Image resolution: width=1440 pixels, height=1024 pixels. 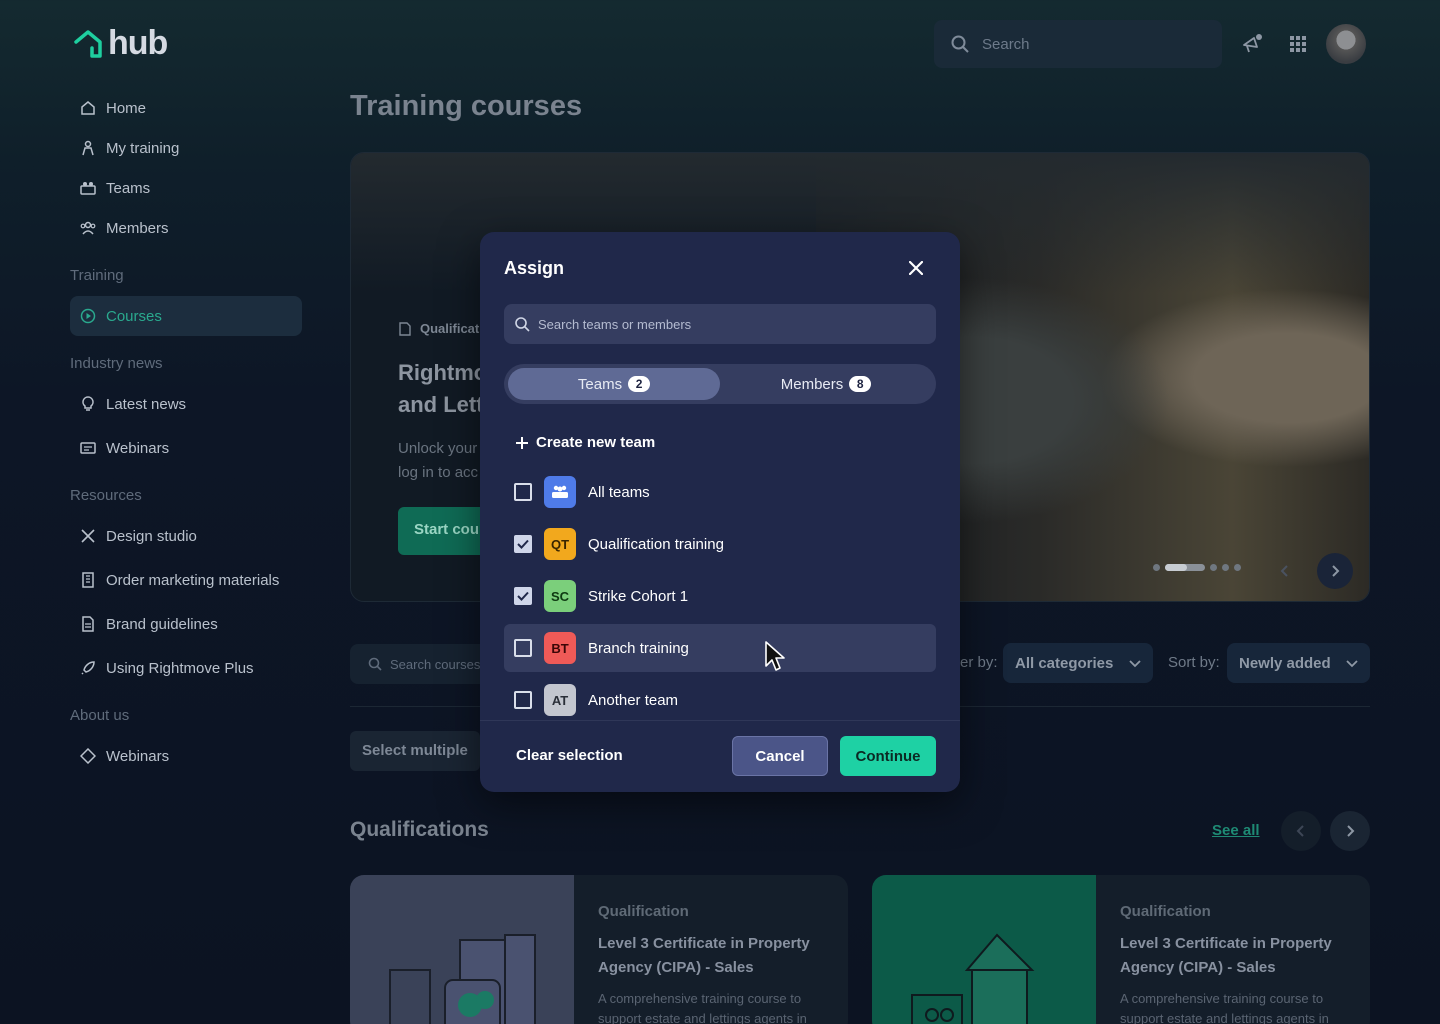 What do you see at coordinates (88, 43) in the screenshot?
I see `house-logo-icon` at bounding box center [88, 43].